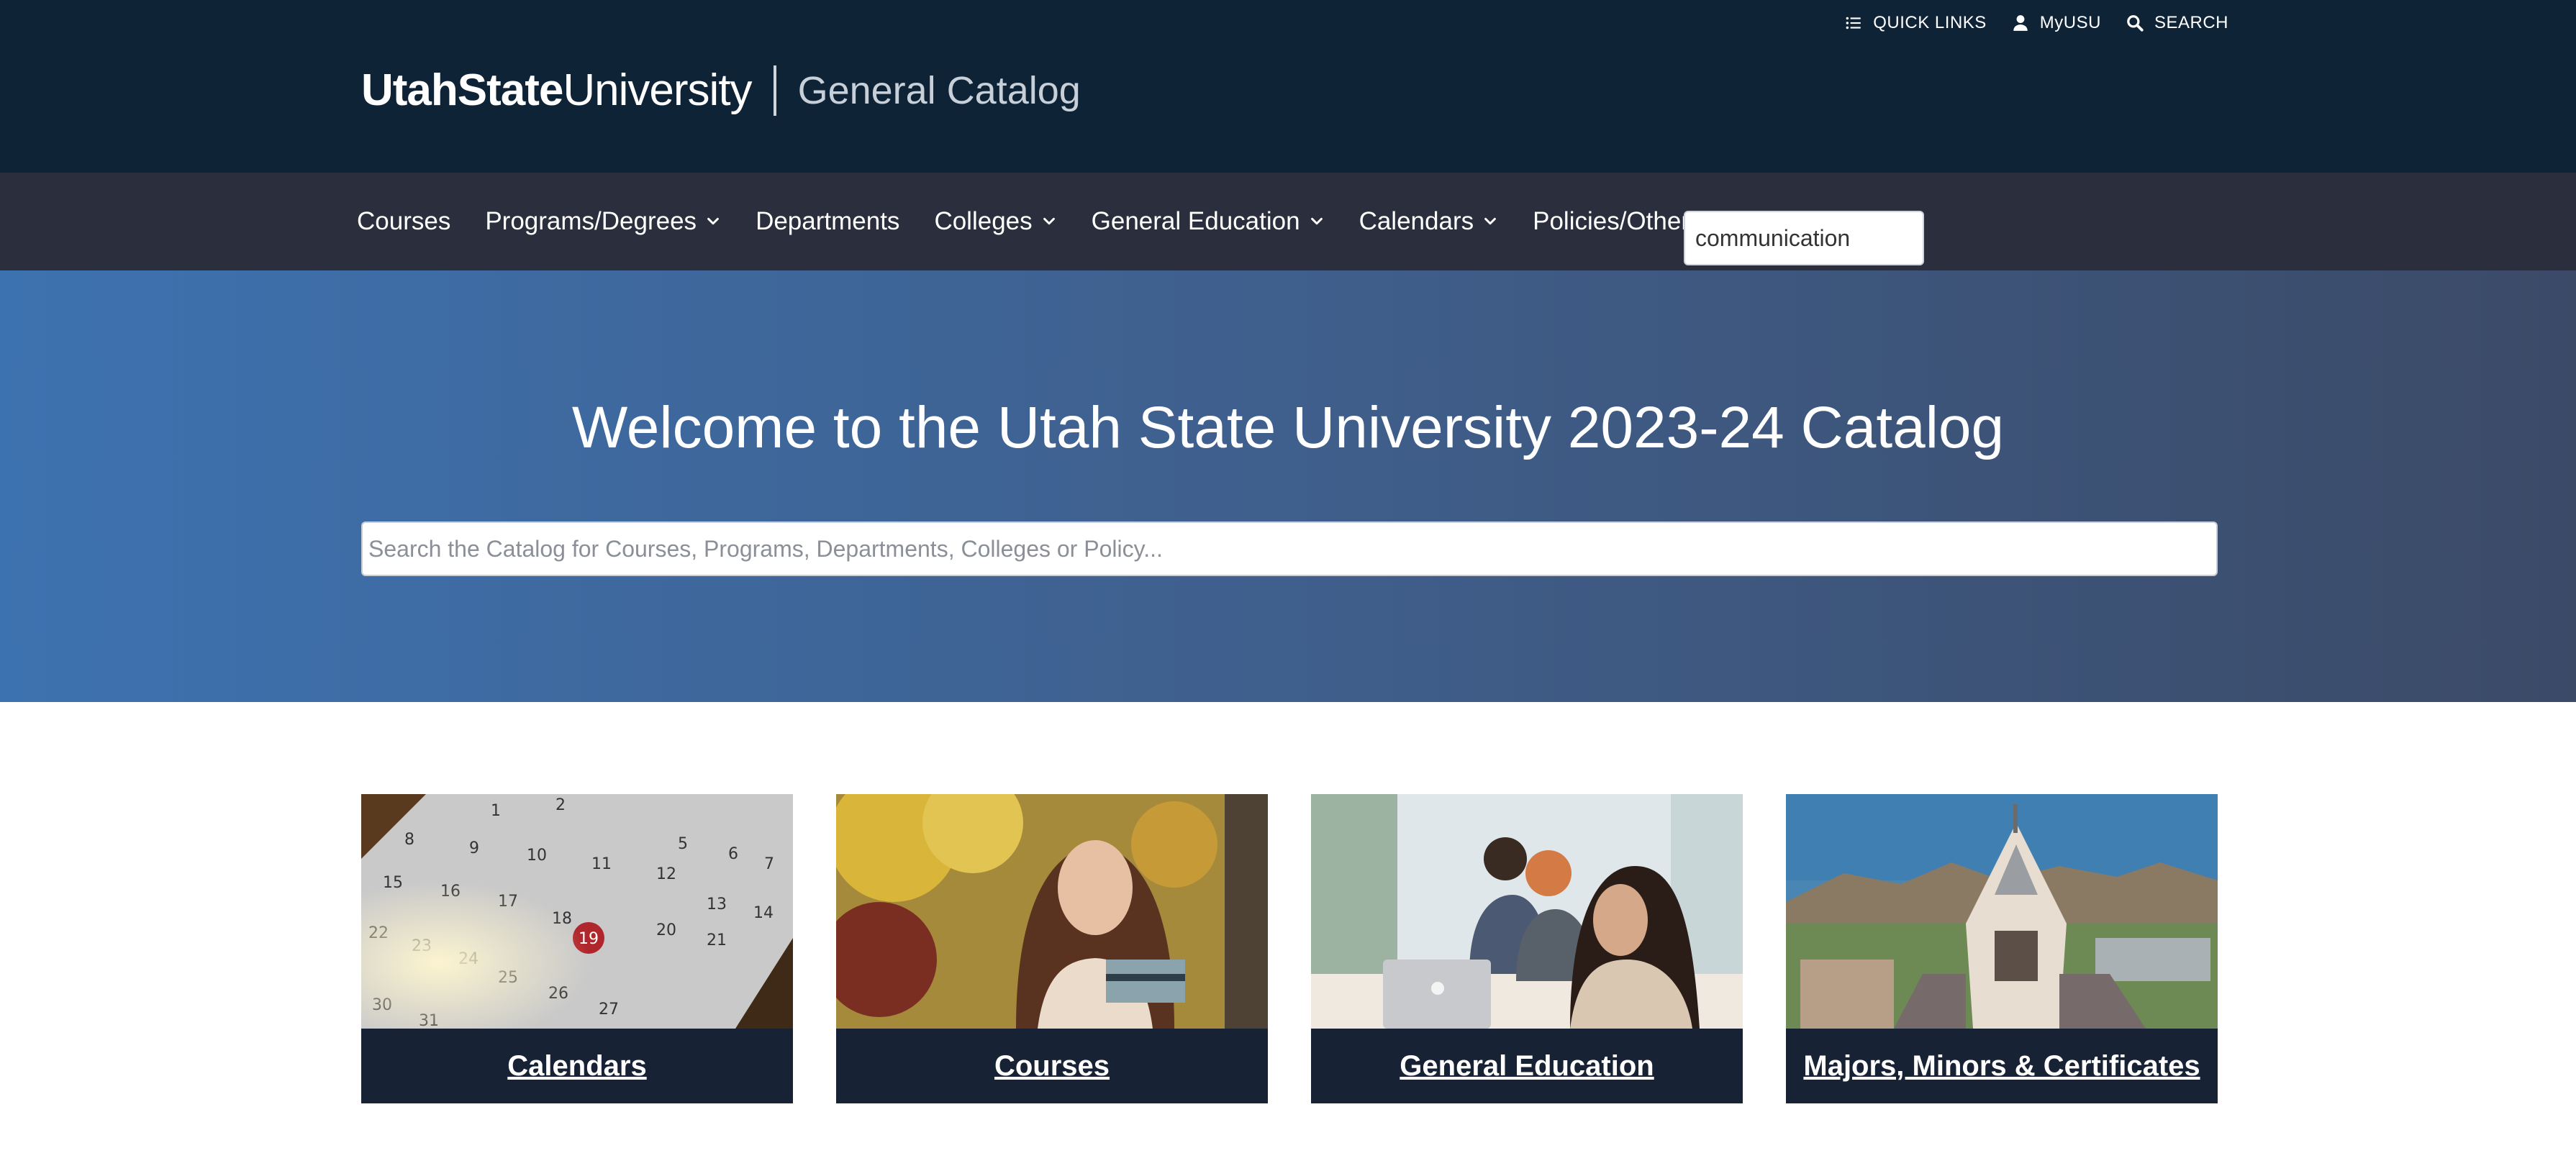 The height and width of the screenshot is (1171, 2576). What do you see at coordinates (1416, 221) in the screenshot?
I see `nav-item-label: Calendars` at bounding box center [1416, 221].